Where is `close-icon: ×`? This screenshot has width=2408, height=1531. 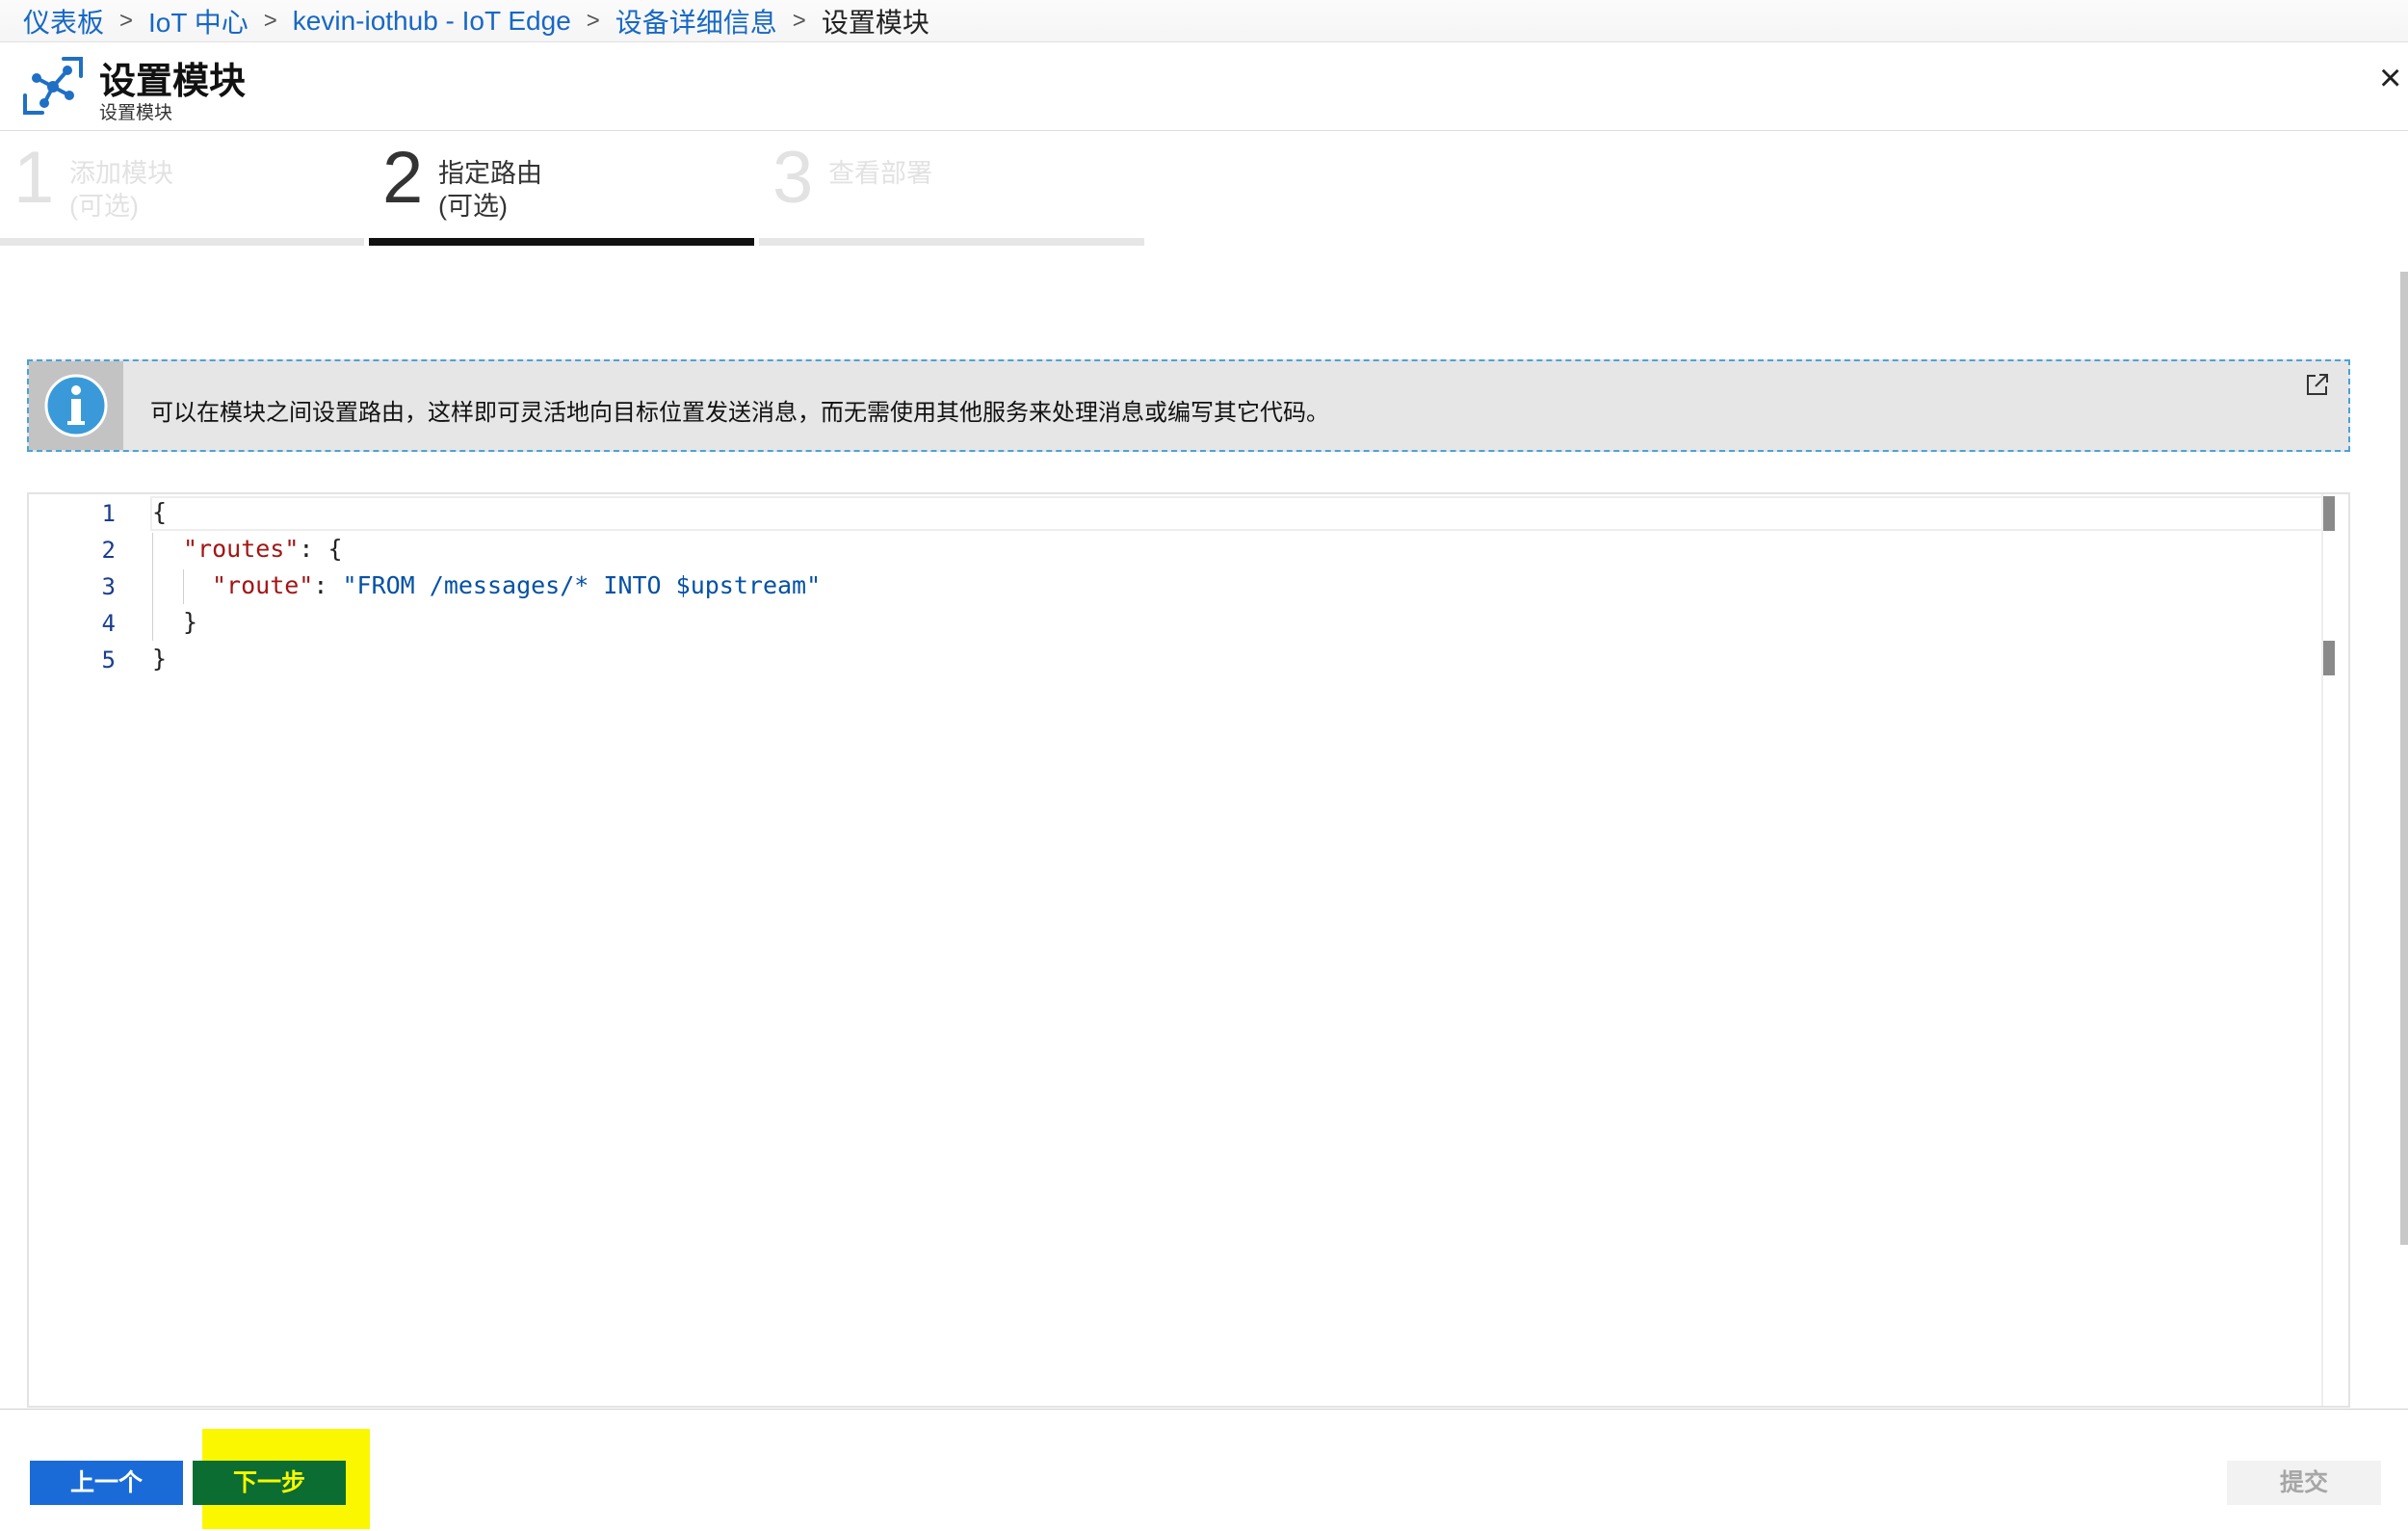 close-icon: × is located at coordinates (2393, 78).